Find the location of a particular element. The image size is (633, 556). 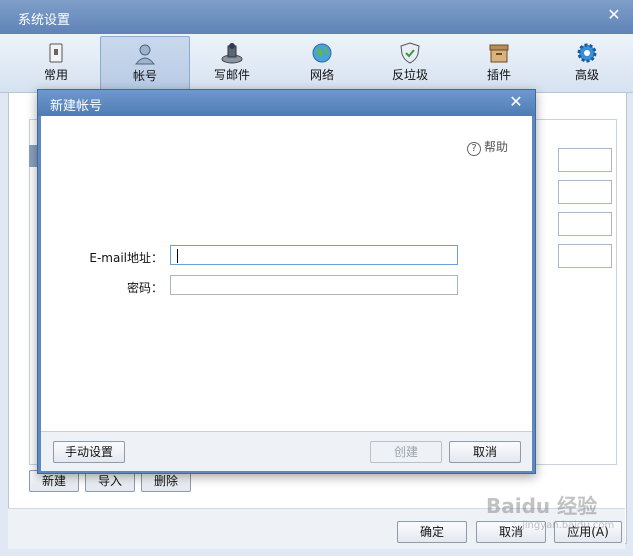

help-icon: ? is located at coordinates (473, 149).